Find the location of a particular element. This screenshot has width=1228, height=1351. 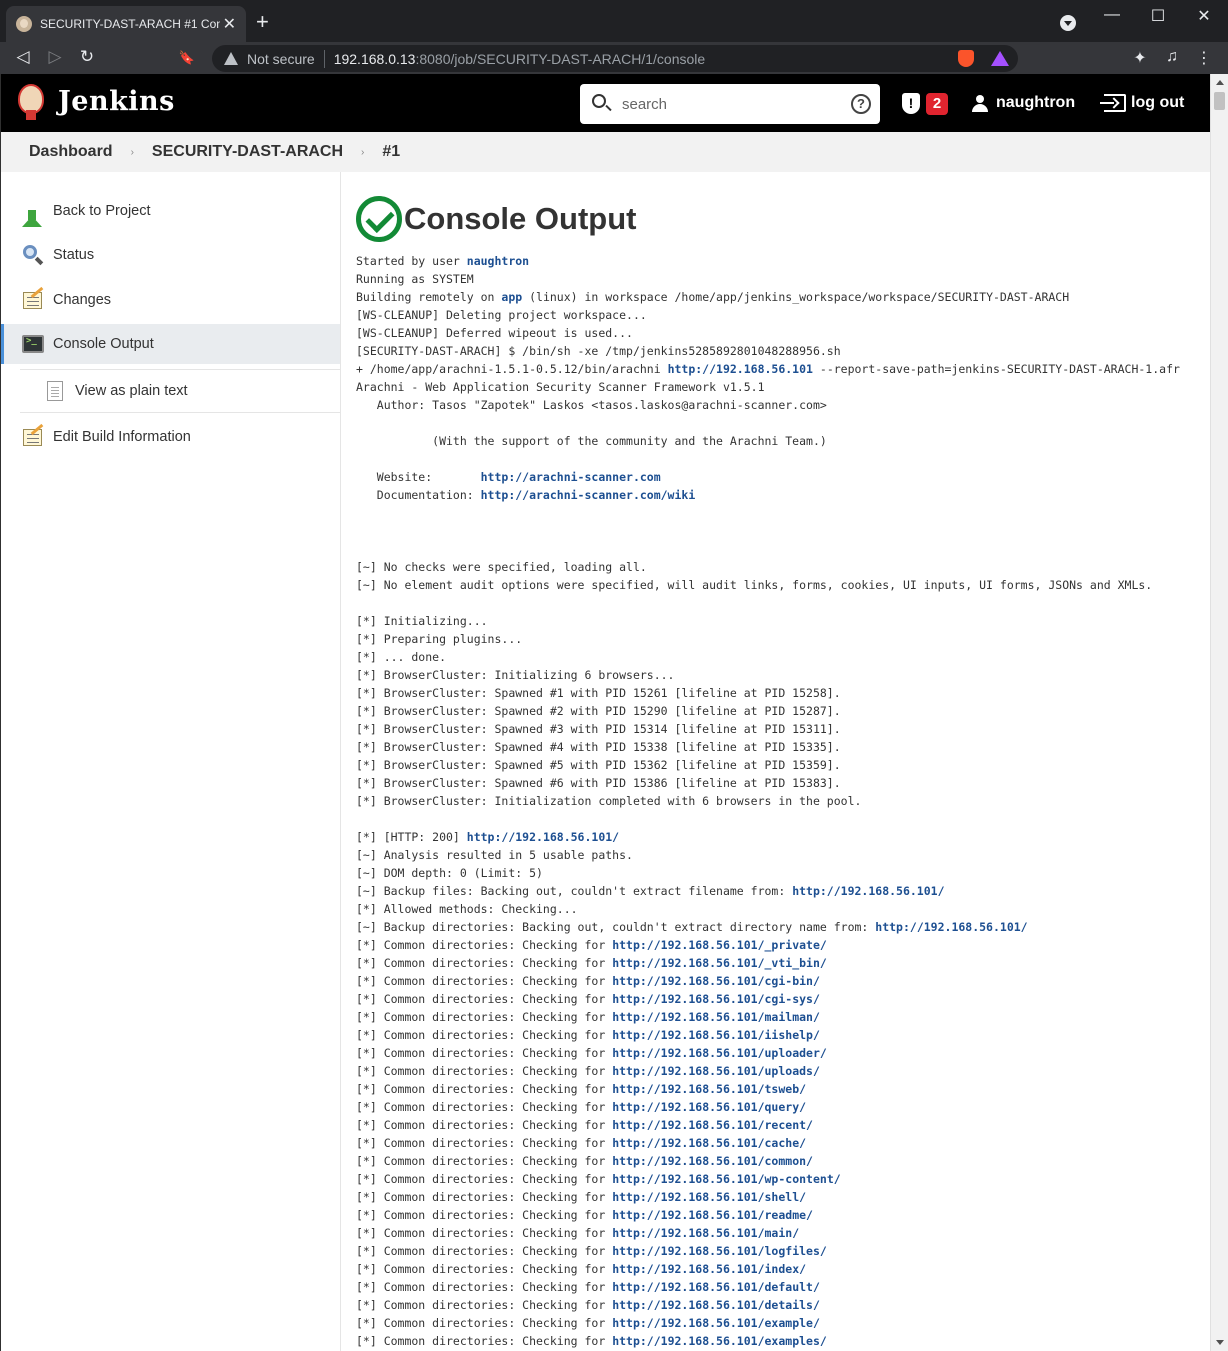

help-icon: ? is located at coordinates (861, 104).